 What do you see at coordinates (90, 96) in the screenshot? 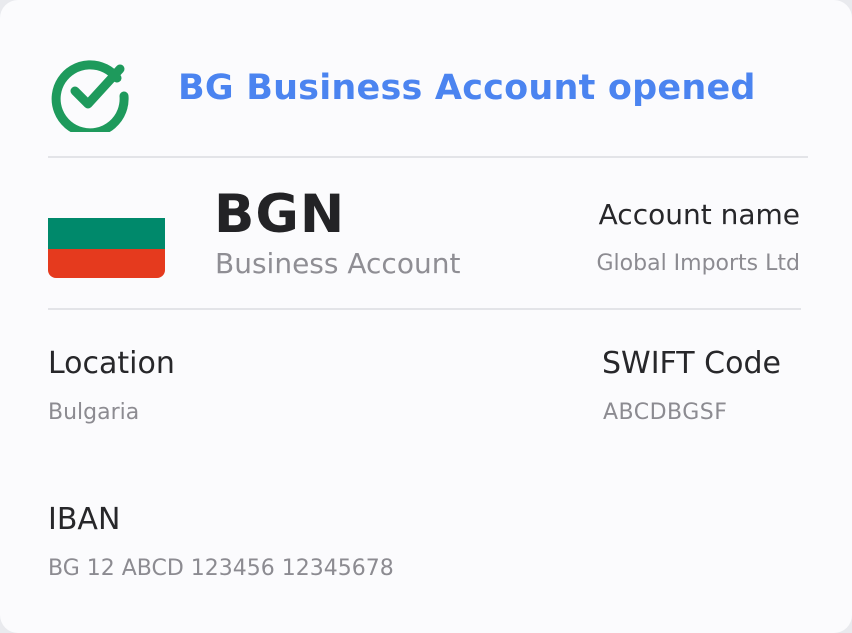
I see `check-circle-icon` at bounding box center [90, 96].